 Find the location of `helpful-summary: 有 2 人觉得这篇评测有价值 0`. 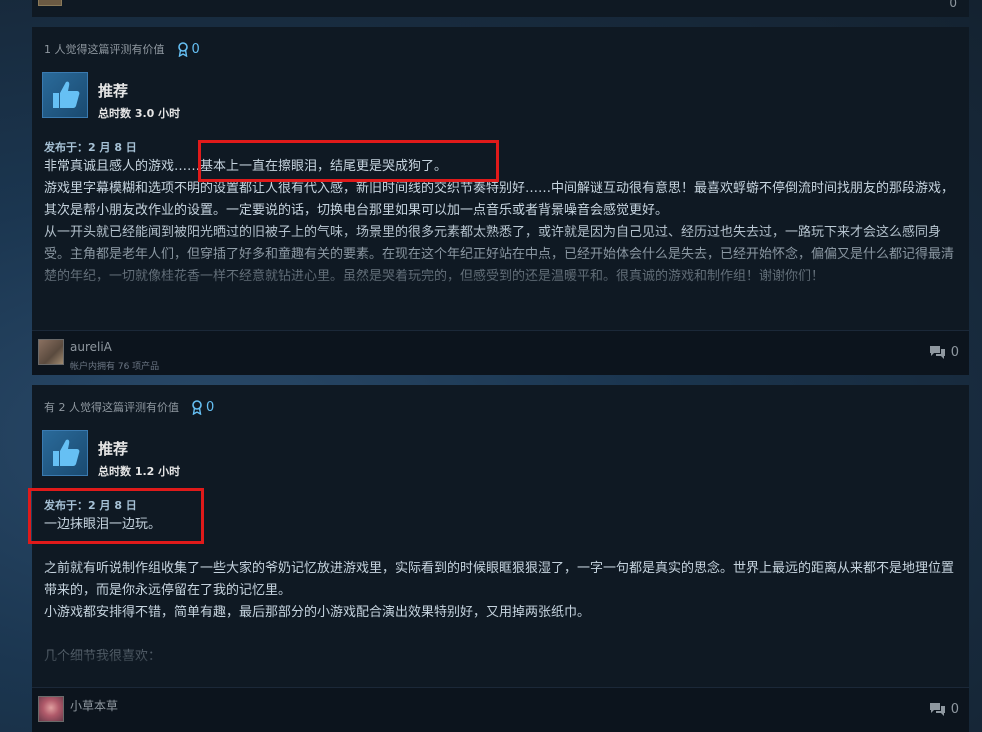

helpful-summary: 有 2 人觉得这篇评测有价值 0 is located at coordinates (129, 407).